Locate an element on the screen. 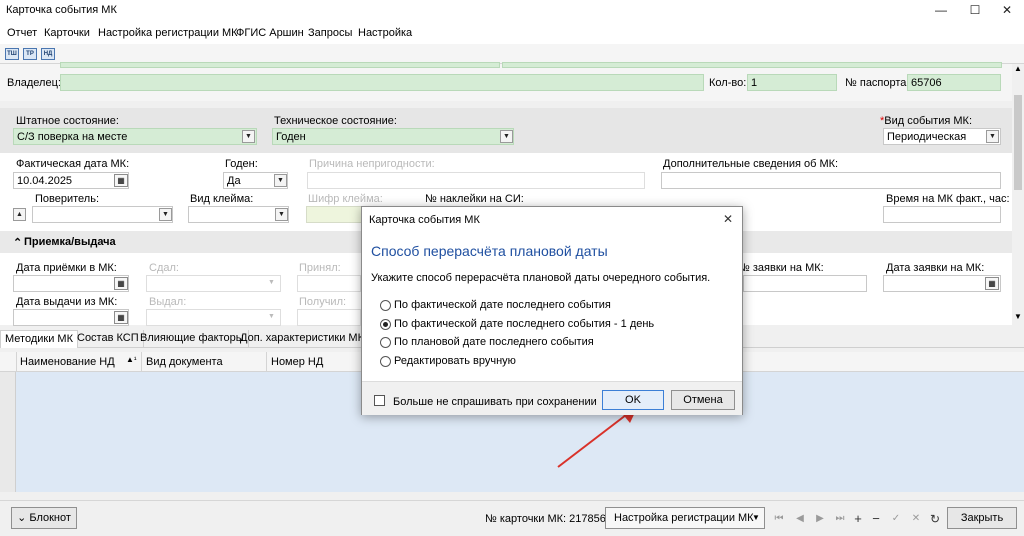  tech-state-label: Техническое состояние: is located at coordinates (335, 121).